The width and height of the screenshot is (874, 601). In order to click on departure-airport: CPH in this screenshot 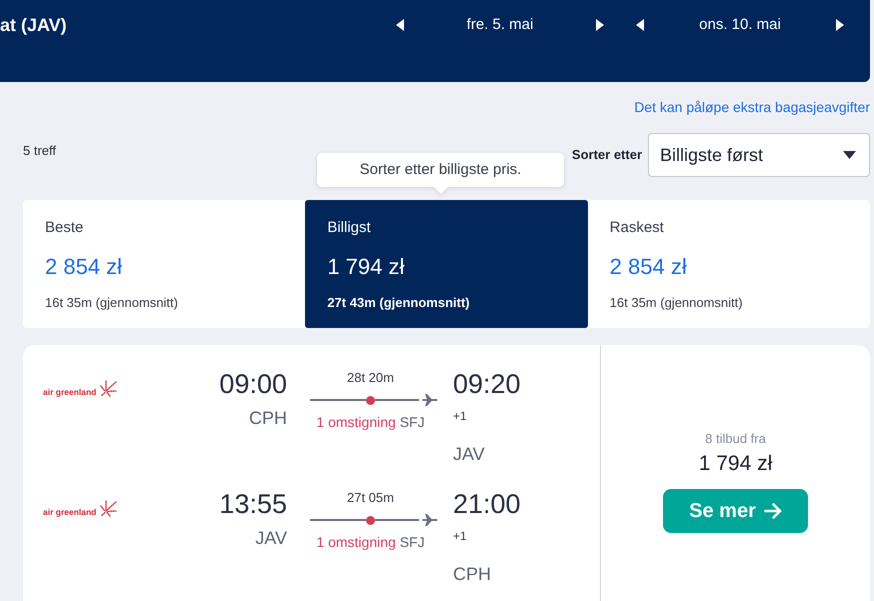, I will do `click(267, 418)`.